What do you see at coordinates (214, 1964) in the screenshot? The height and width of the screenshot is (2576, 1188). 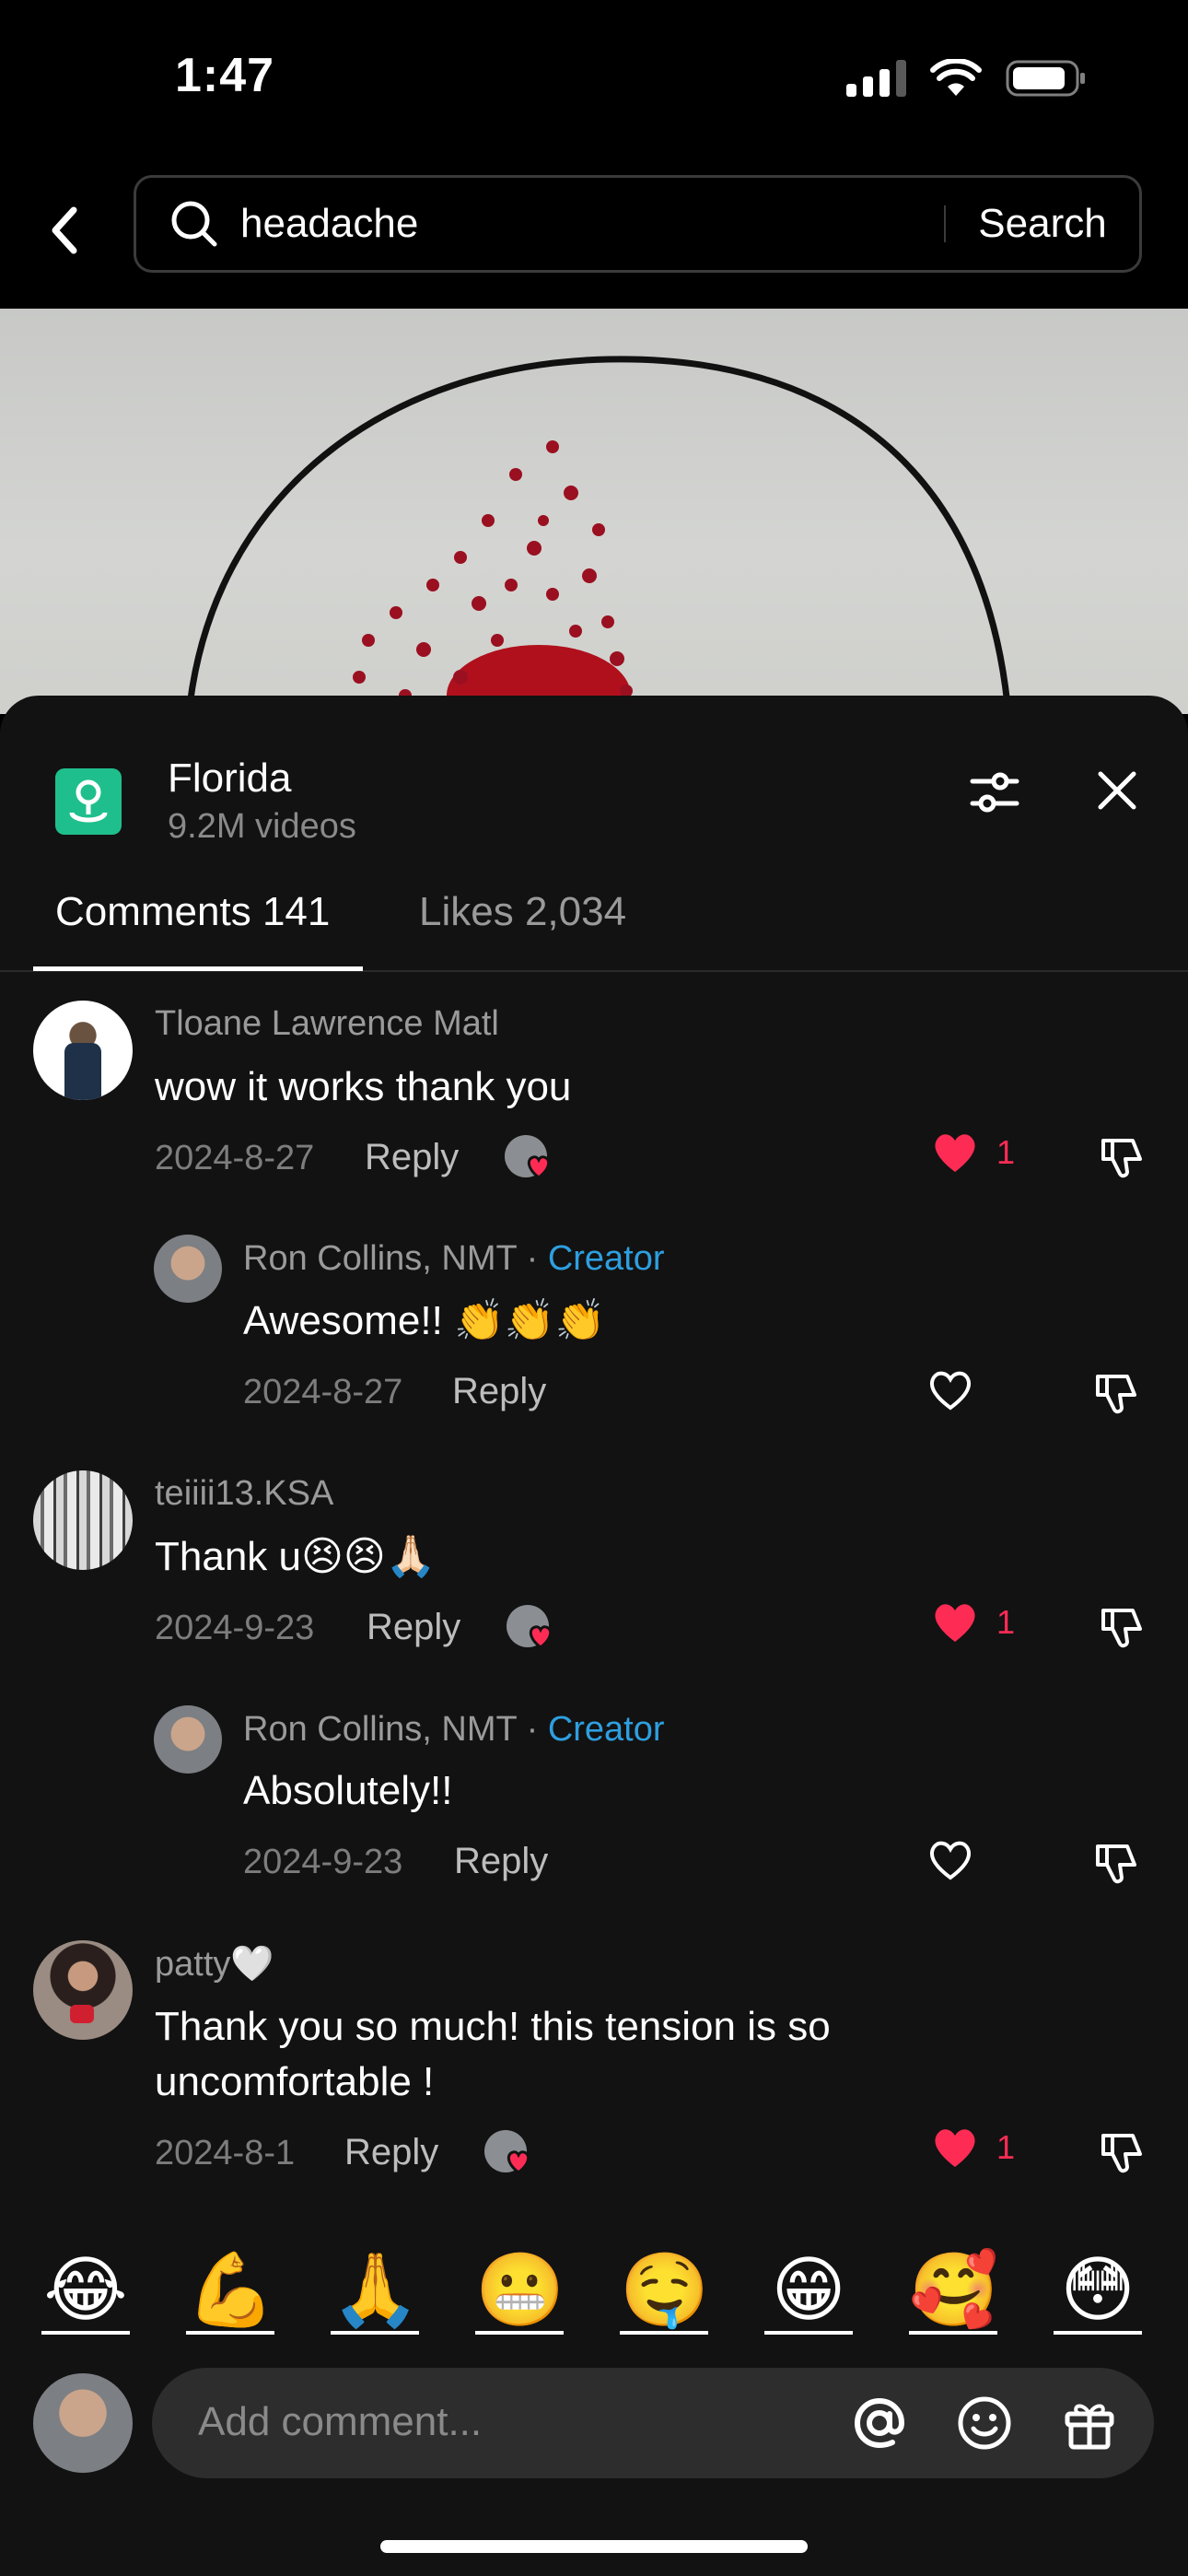 I see `comment-username: patty🤍` at bounding box center [214, 1964].